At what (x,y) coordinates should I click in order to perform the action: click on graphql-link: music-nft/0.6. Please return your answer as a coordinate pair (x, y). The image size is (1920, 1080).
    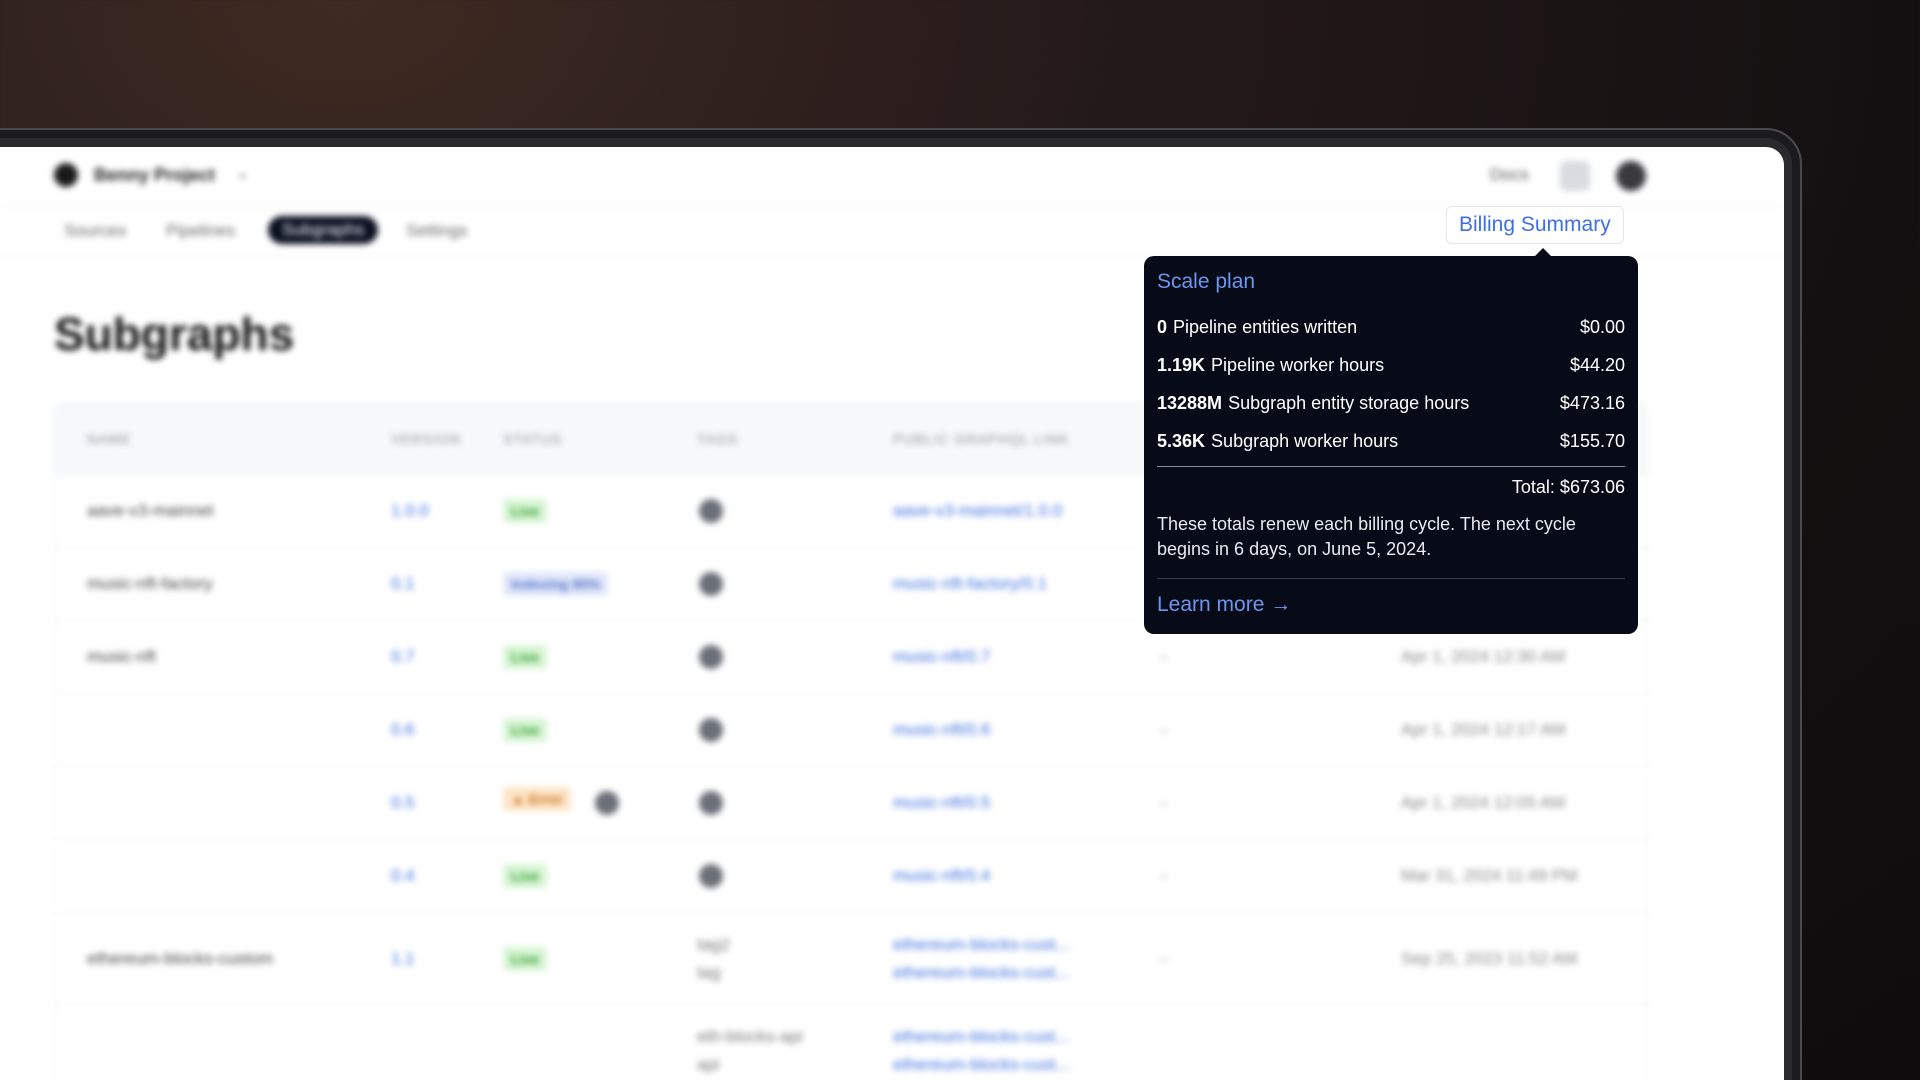
    Looking at the image, I should click on (941, 730).